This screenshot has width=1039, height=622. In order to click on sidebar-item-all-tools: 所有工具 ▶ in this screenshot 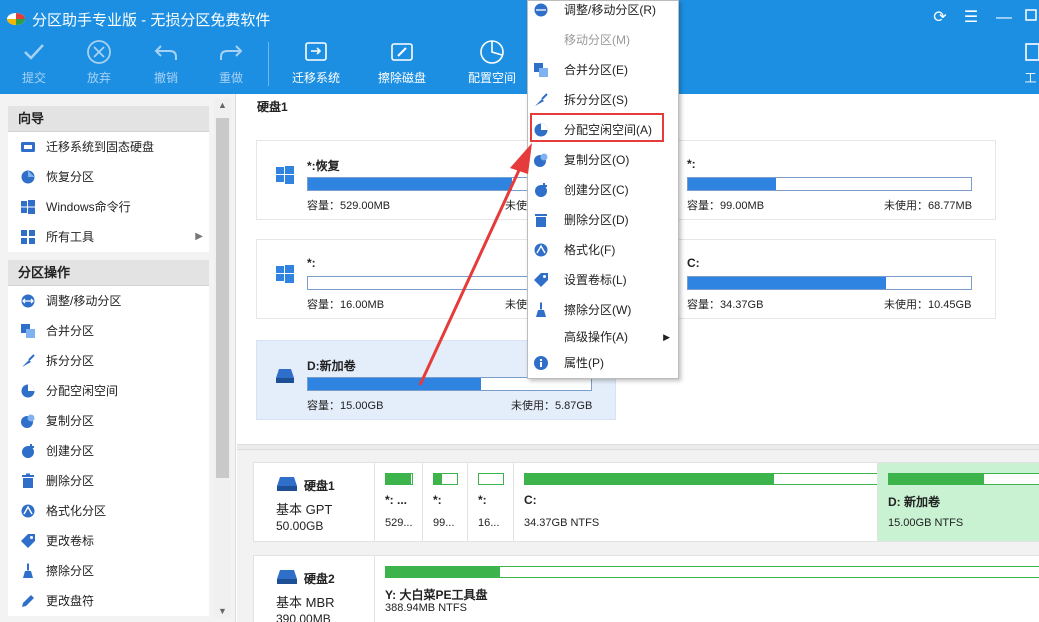, I will do `click(108, 237)`.